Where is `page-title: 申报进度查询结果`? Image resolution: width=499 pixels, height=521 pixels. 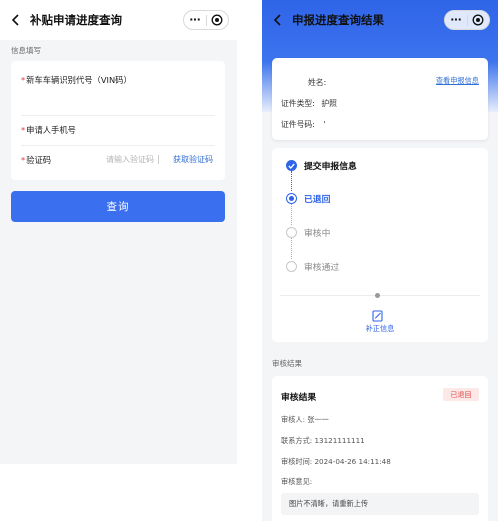 page-title: 申报进度查询结果 is located at coordinates (338, 20).